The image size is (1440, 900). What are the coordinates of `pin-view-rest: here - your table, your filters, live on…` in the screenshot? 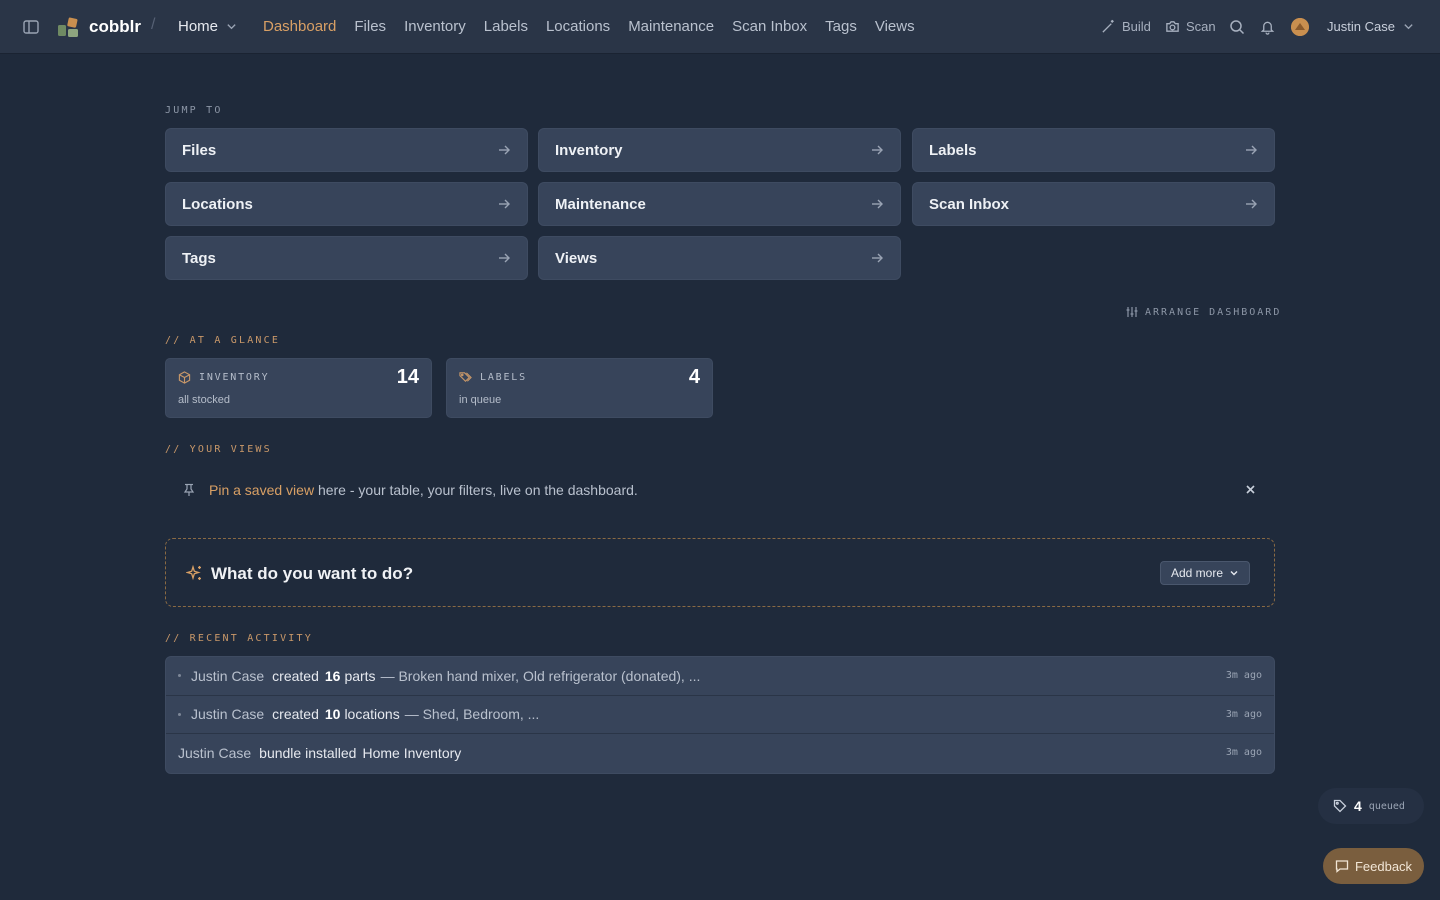 It's located at (476, 490).